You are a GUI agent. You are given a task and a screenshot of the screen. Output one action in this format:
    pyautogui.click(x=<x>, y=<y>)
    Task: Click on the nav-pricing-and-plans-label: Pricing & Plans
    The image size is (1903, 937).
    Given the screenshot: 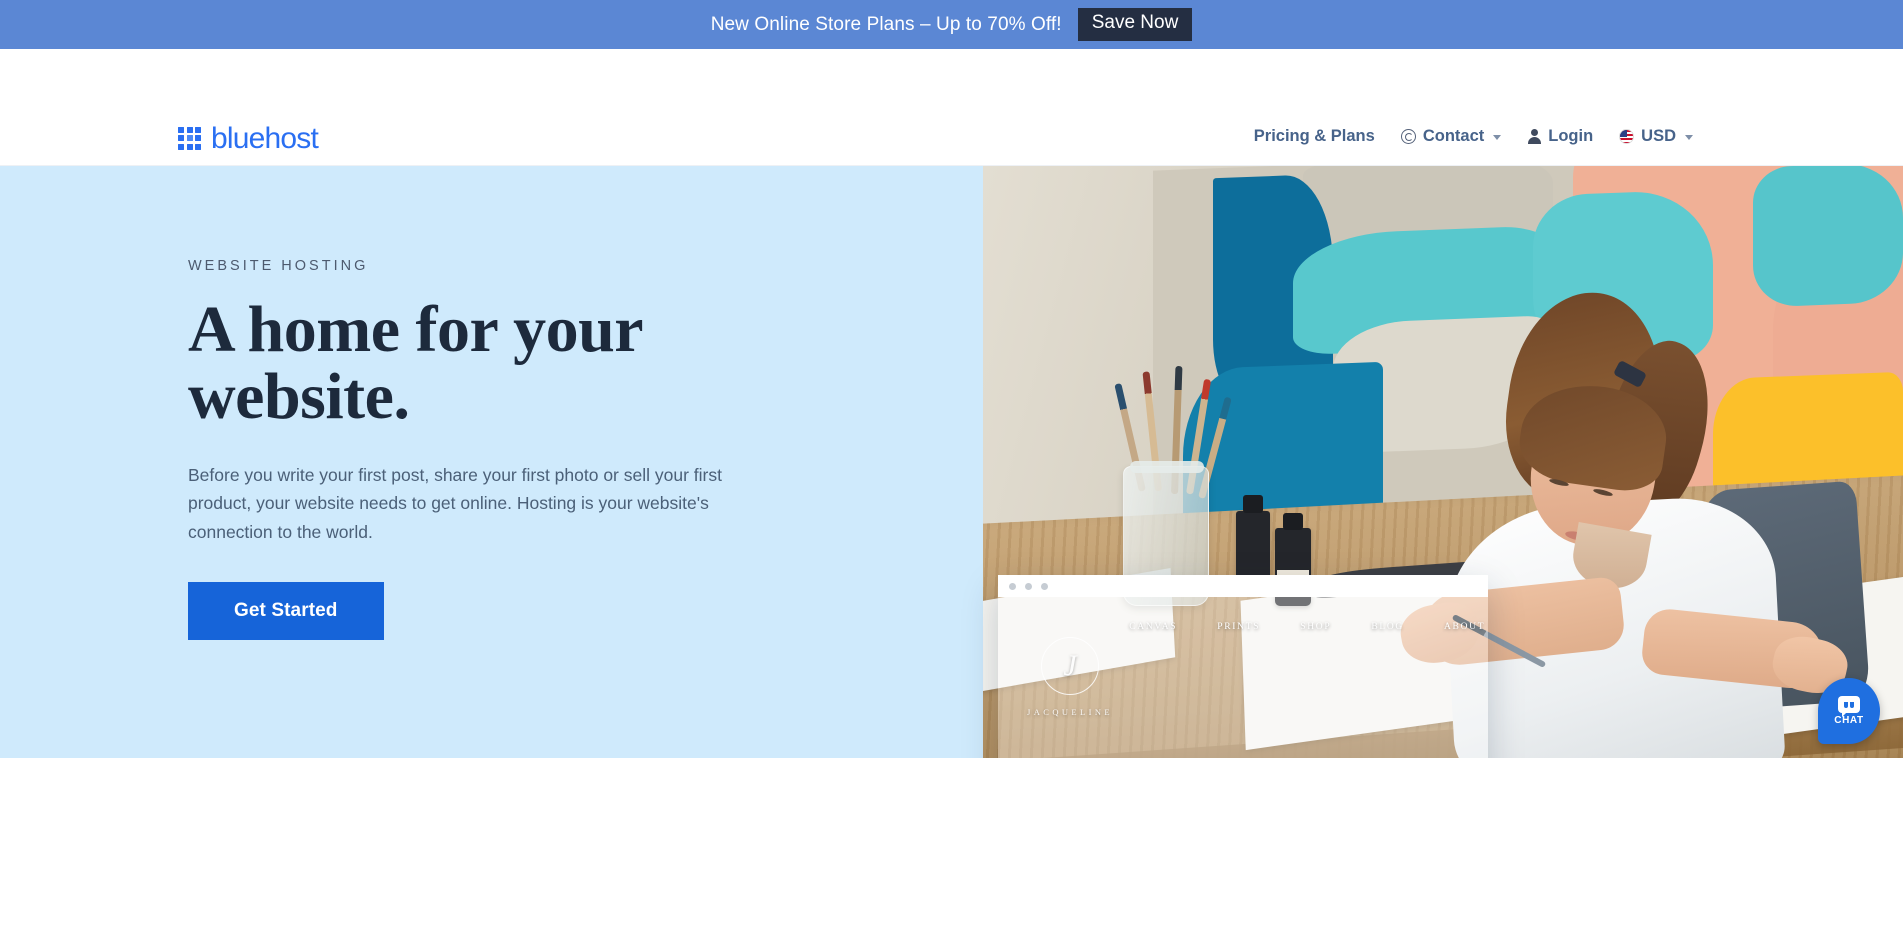 What is the action you would take?
    pyautogui.click(x=1314, y=136)
    